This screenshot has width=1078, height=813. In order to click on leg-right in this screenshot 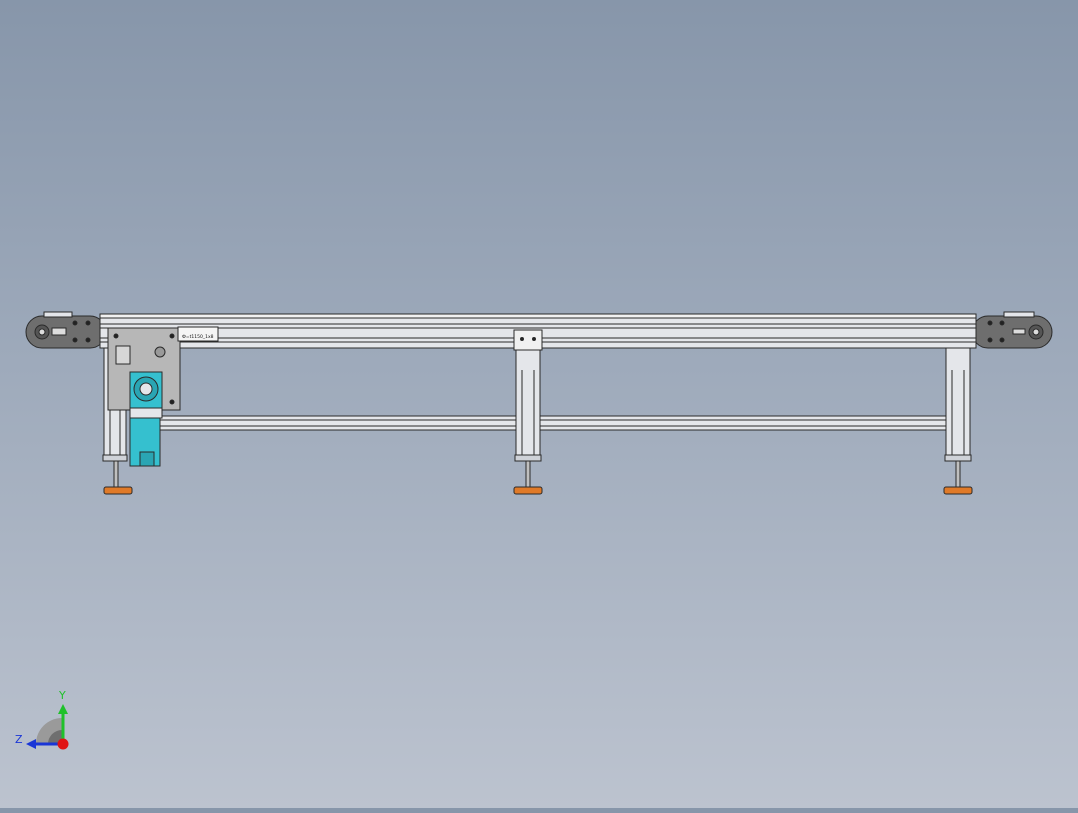, I will do `click(958, 421)`.